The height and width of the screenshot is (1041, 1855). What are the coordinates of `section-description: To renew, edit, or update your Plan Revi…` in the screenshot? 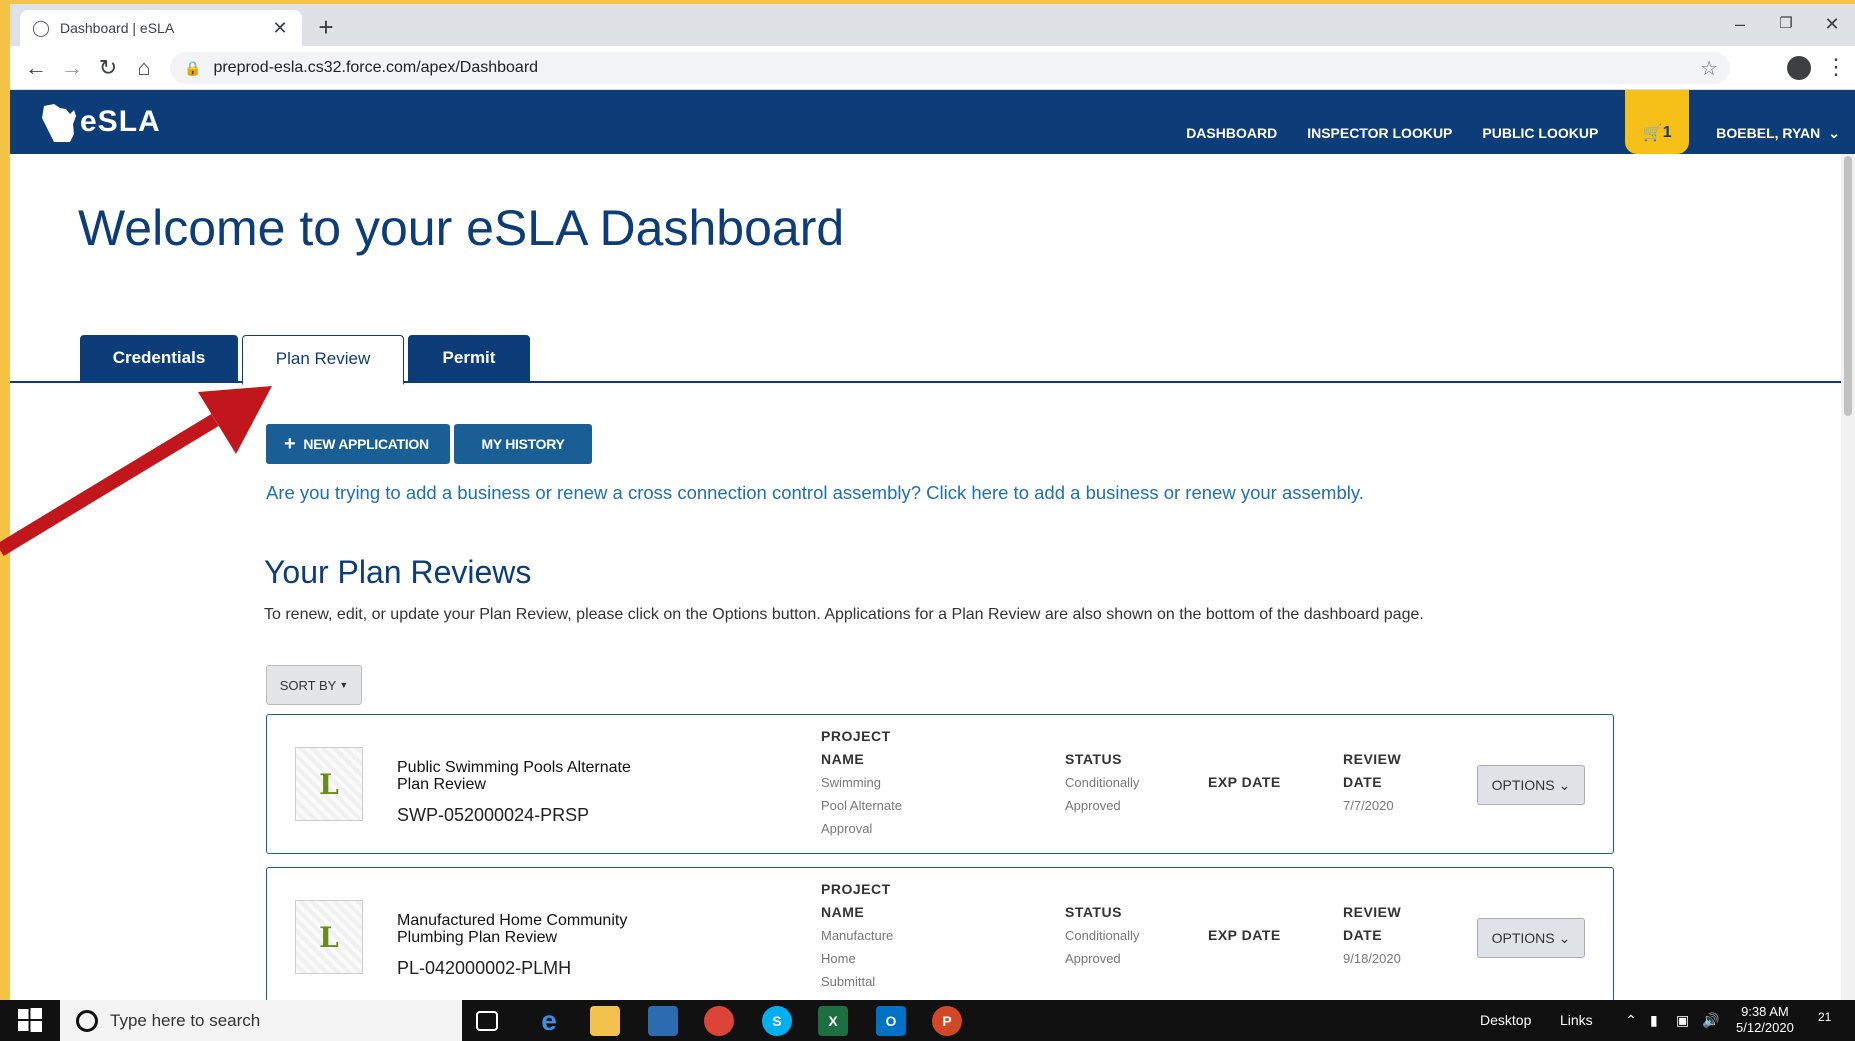 It's located at (844, 614).